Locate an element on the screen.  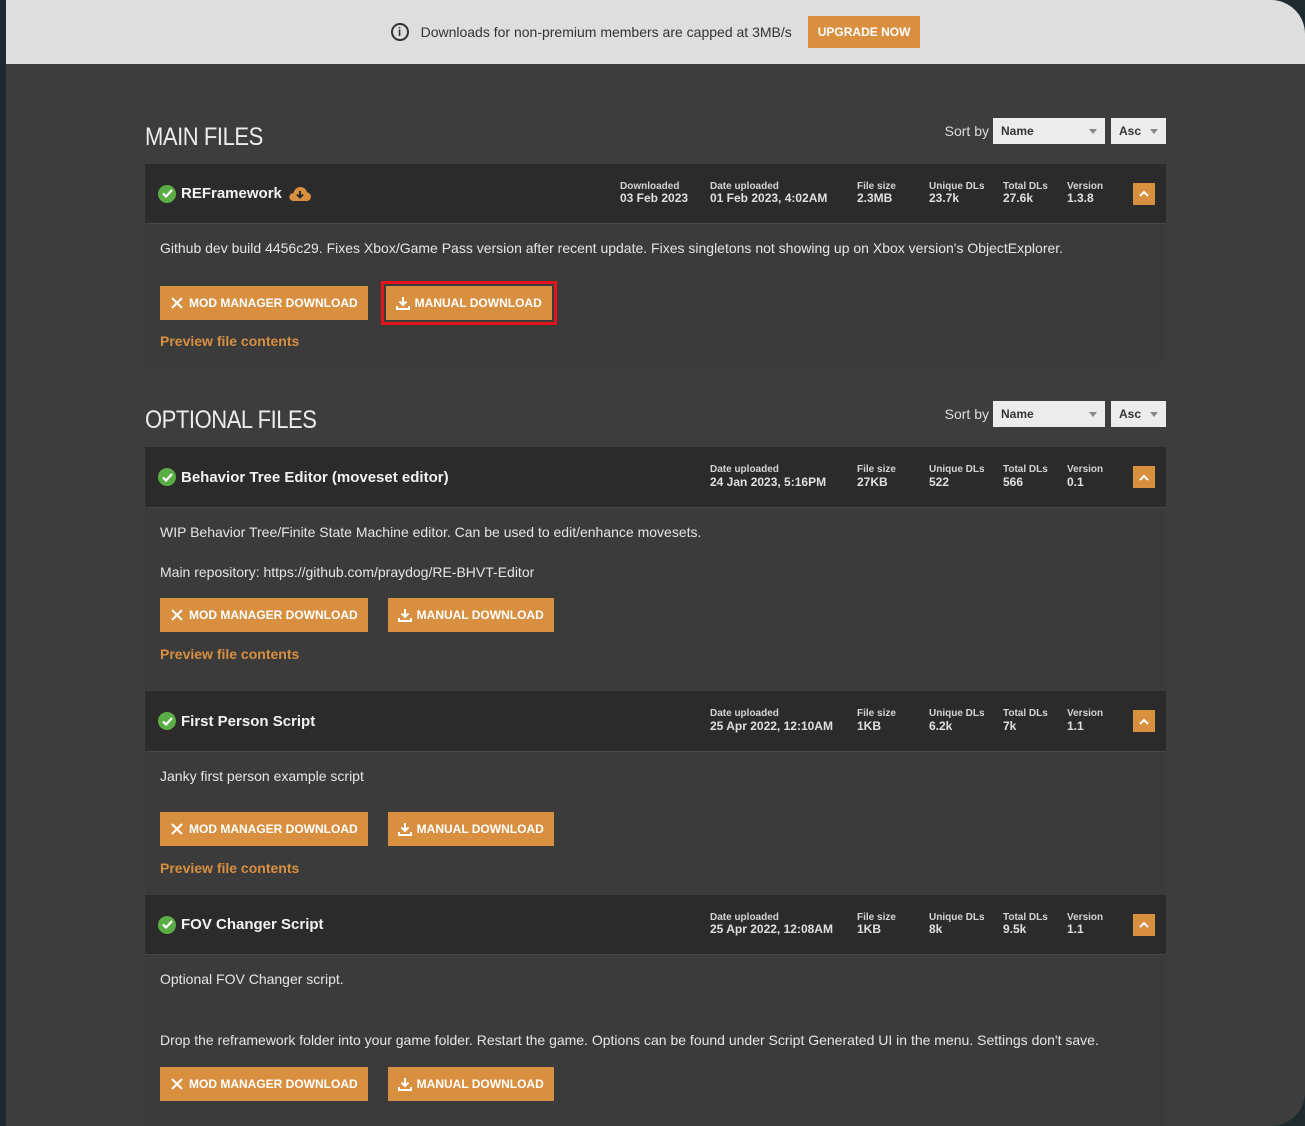
file-name: Behavior Tree Editor (moveset editor) is located at coordinates (434, 477).